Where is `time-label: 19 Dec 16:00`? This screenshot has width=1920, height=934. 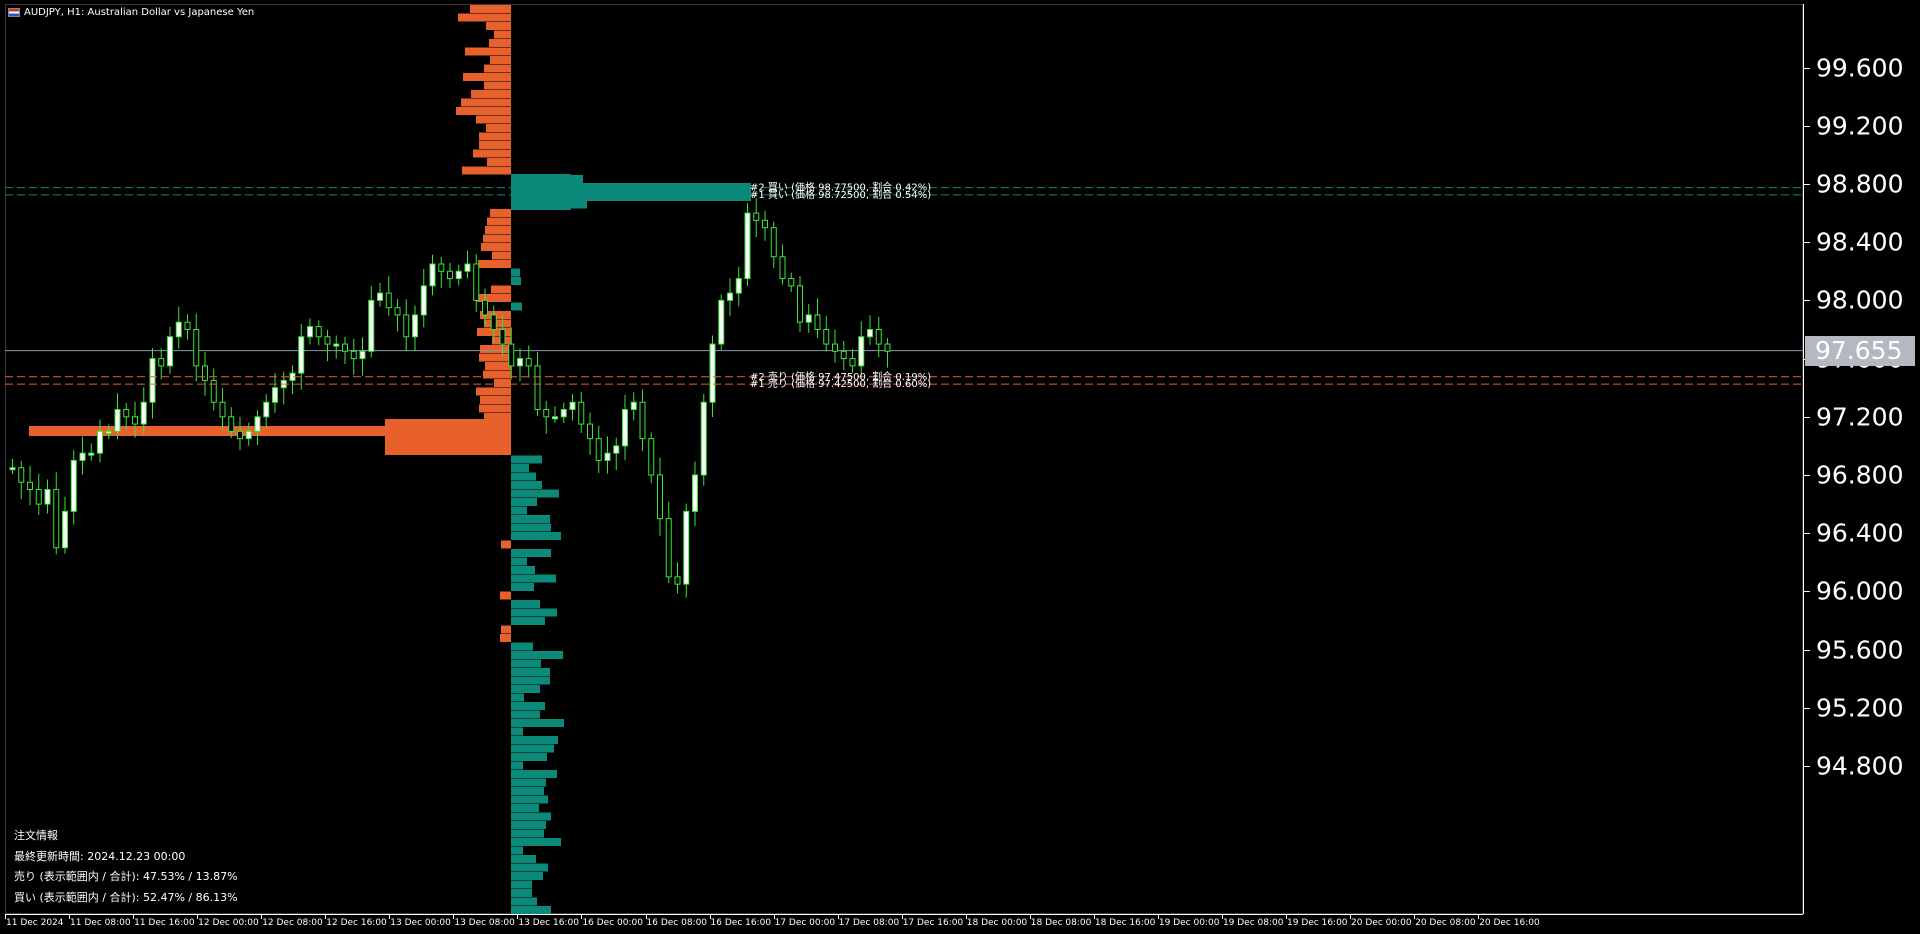 time-label: 19 Dec 16:00 is located at coordinates (1317, 923).